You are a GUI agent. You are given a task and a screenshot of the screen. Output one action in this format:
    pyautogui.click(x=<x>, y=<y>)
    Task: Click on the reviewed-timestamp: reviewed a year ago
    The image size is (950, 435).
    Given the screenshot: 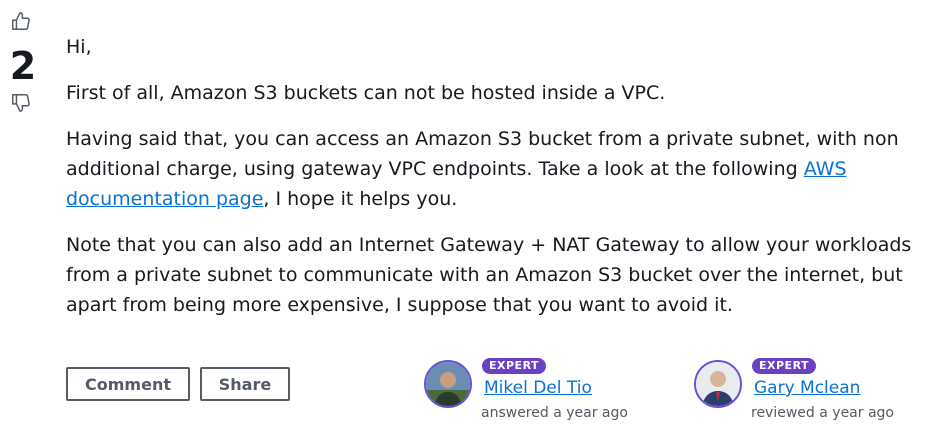 What is the action you would take?
    pyautogui.click(x=822, y=413)
    